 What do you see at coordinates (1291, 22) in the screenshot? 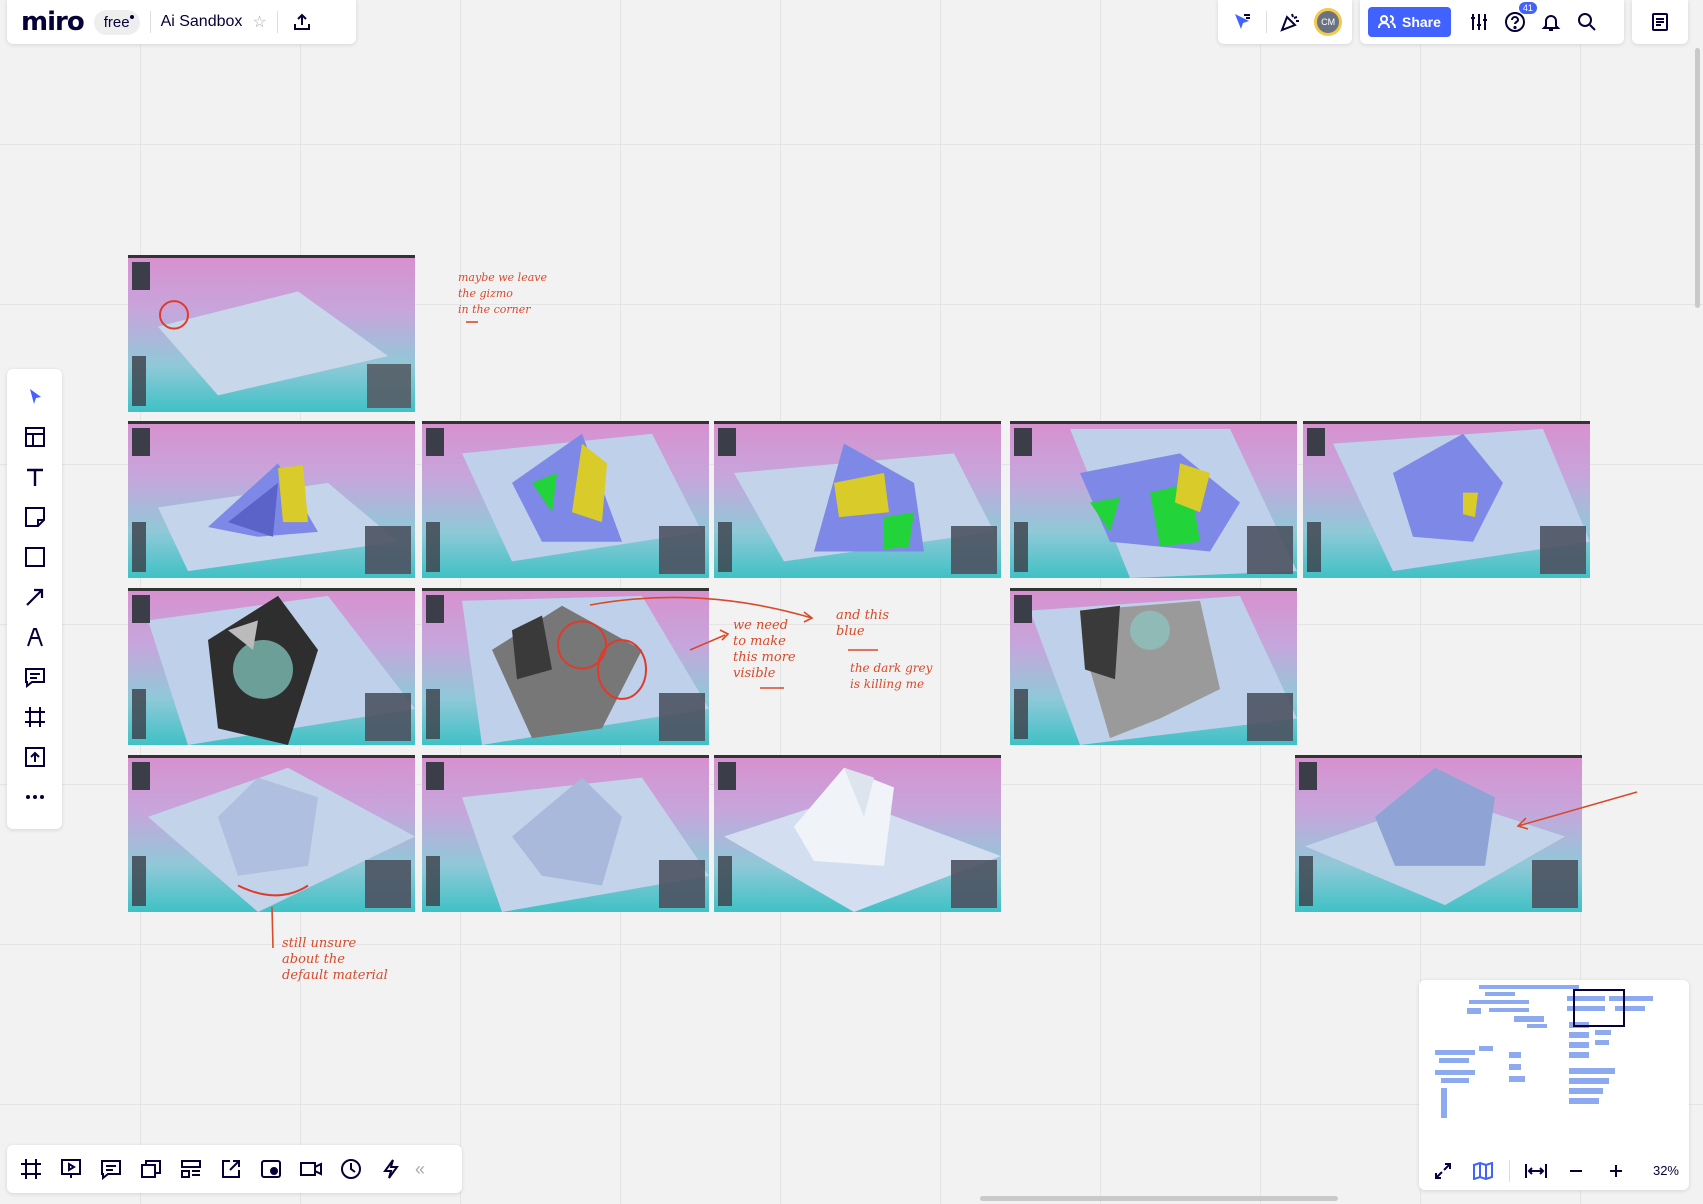
I see `celebrate-icon` at bounding box center [1291, 22].